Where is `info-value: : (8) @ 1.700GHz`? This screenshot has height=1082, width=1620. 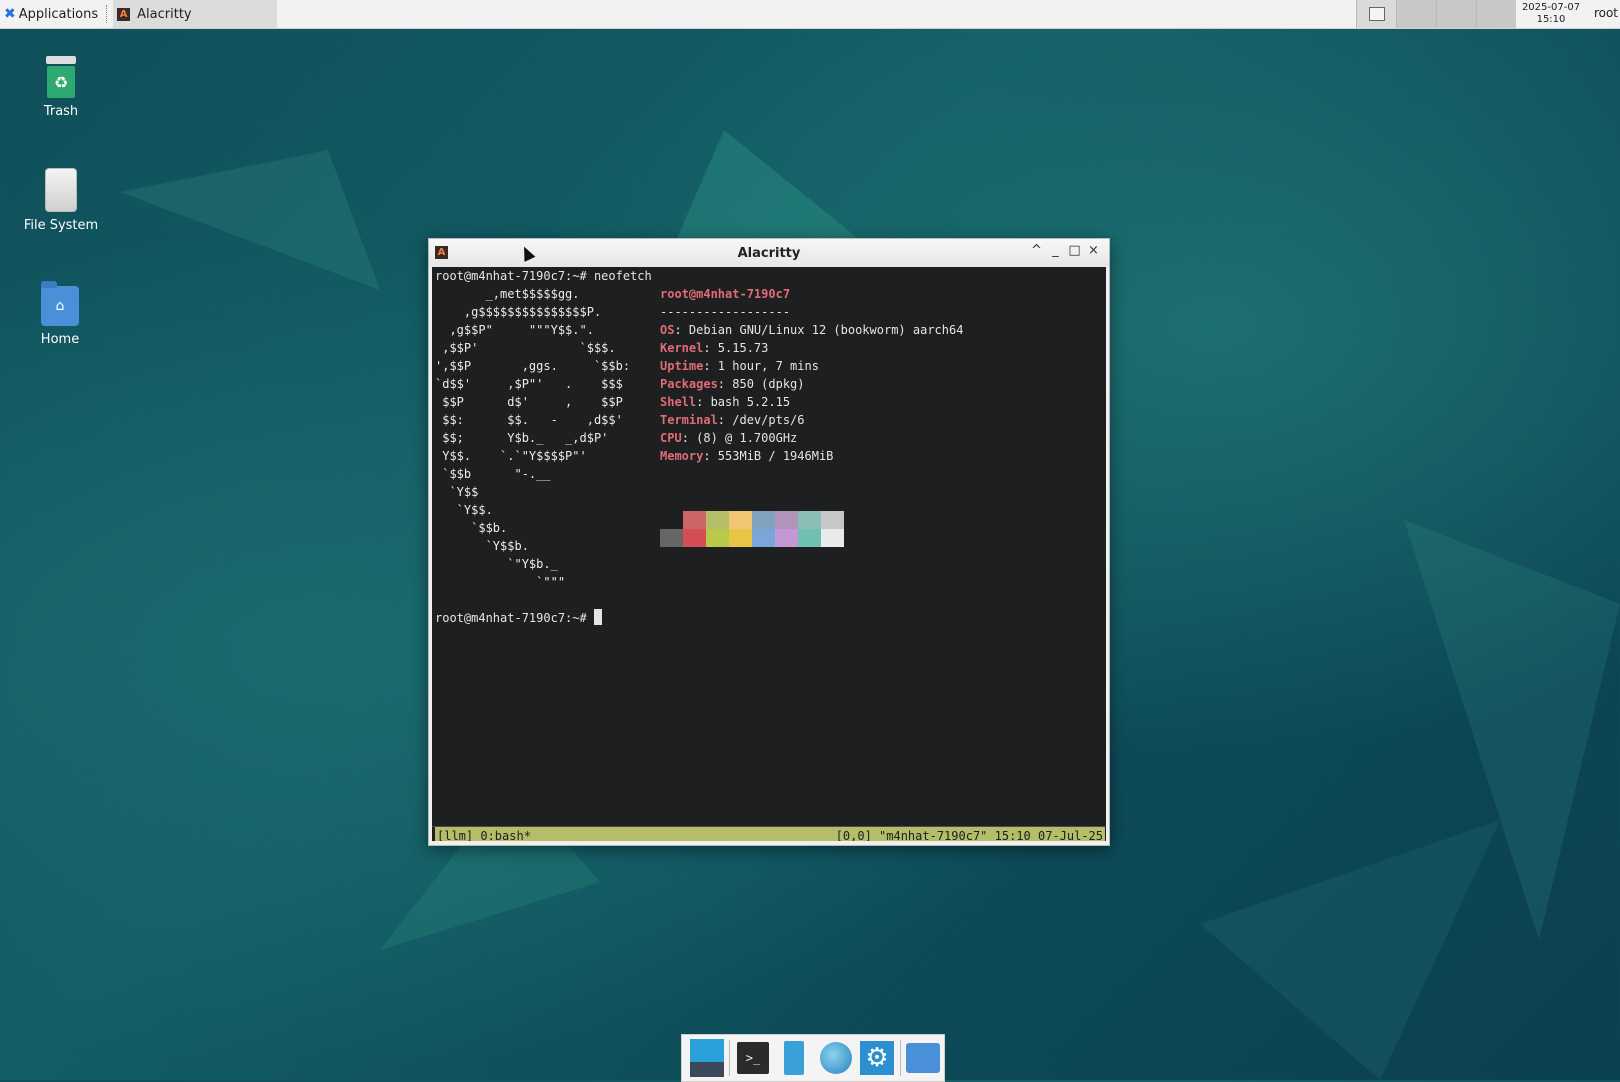 info-value: : (8) @ 1.700GHz is located at coordinates (739, 438).